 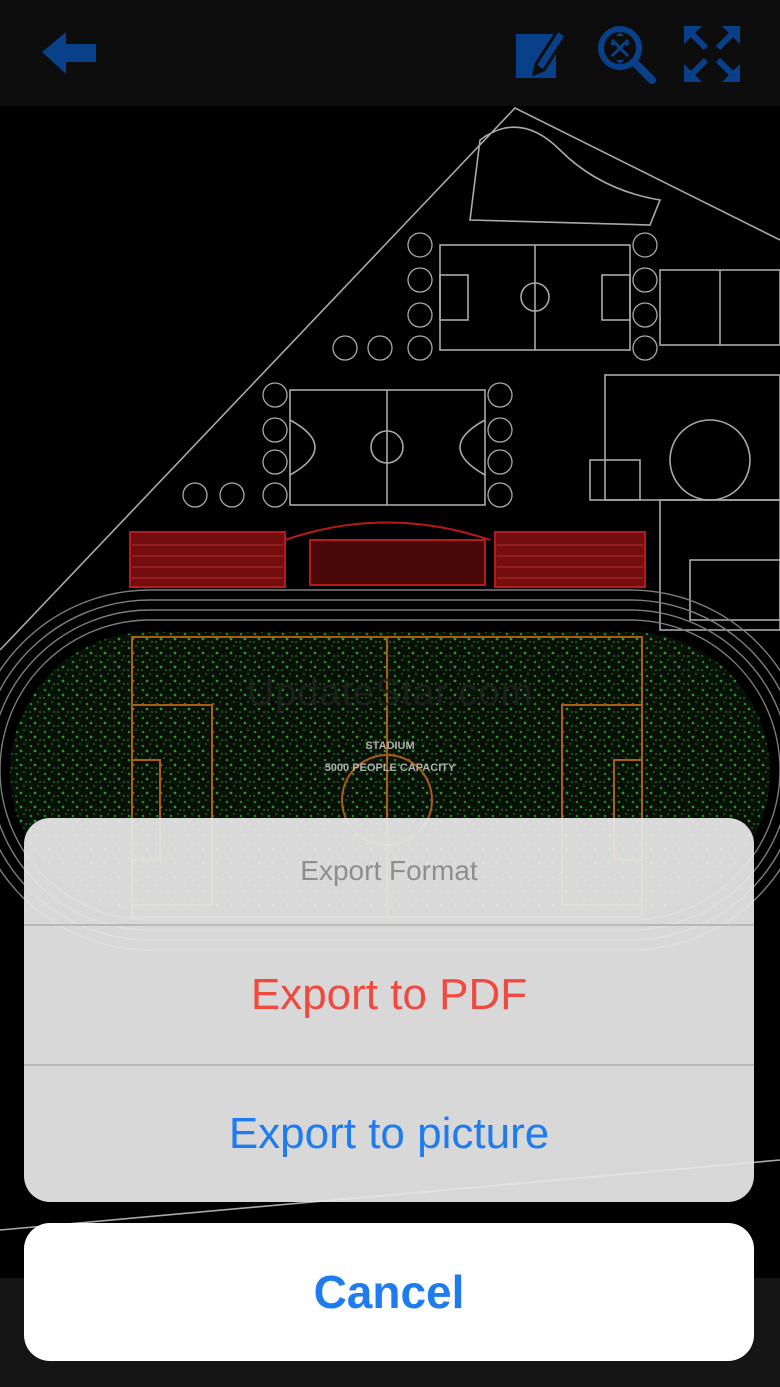 I want to click on export-picture-option: Export to picture, so click(x=389, y=1134).